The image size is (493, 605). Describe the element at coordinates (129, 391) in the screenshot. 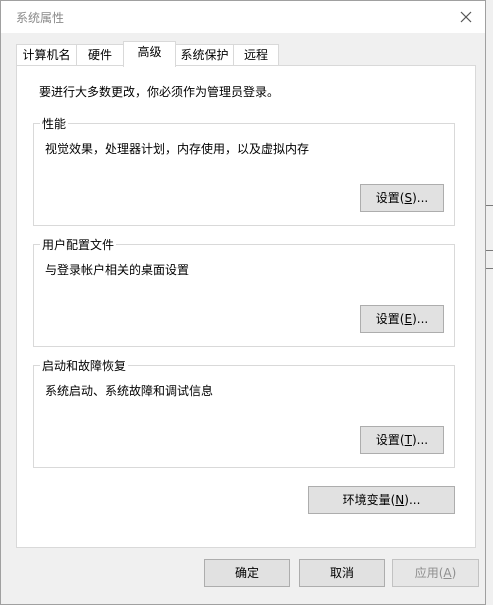

I see `group-description: 系统启动、系统故障和调试信息` at that location.